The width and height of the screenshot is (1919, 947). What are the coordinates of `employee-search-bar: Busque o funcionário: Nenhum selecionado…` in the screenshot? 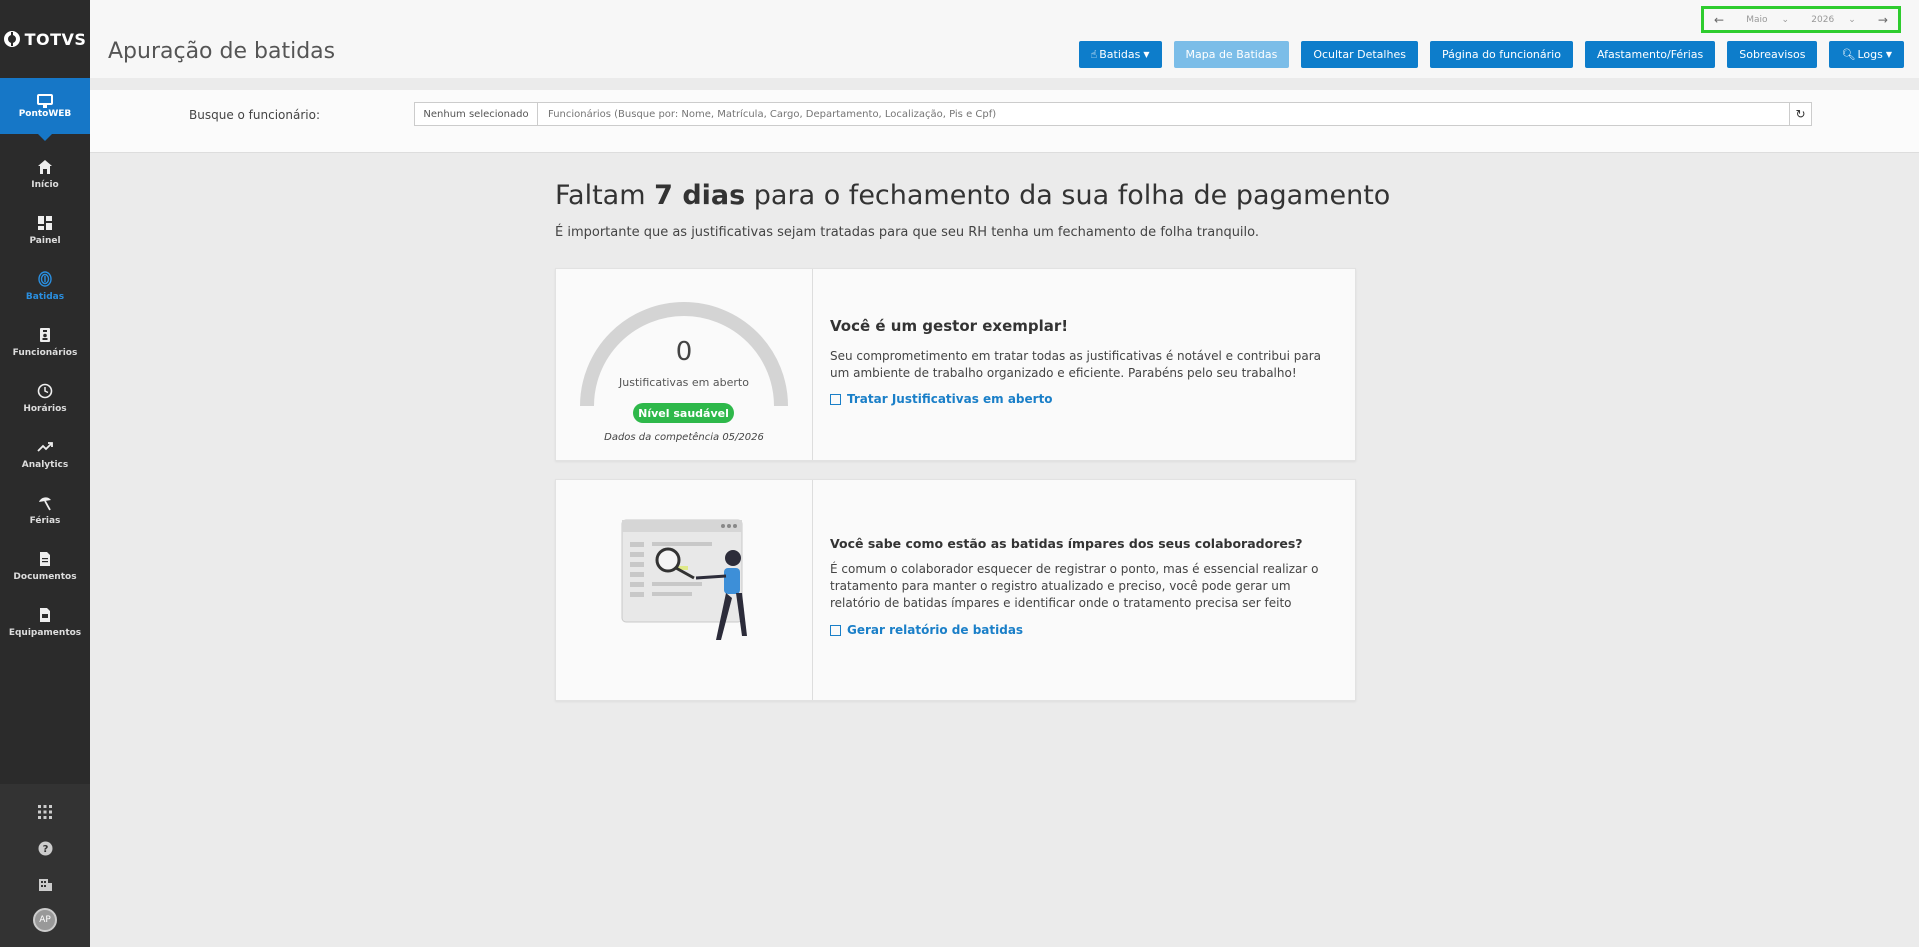 It's located at (1004, 121).